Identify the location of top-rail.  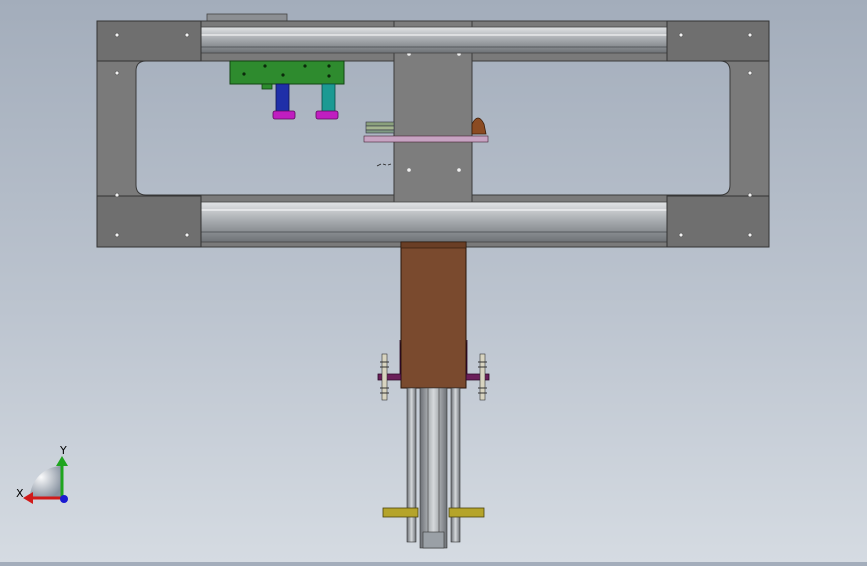
(434, 40).